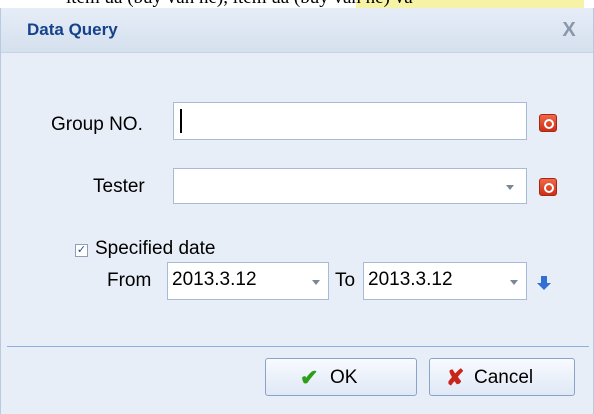  Describe the element at coordinates (155, 248) in the screenshot. I see `specified-date-label: Specified date` at that location.